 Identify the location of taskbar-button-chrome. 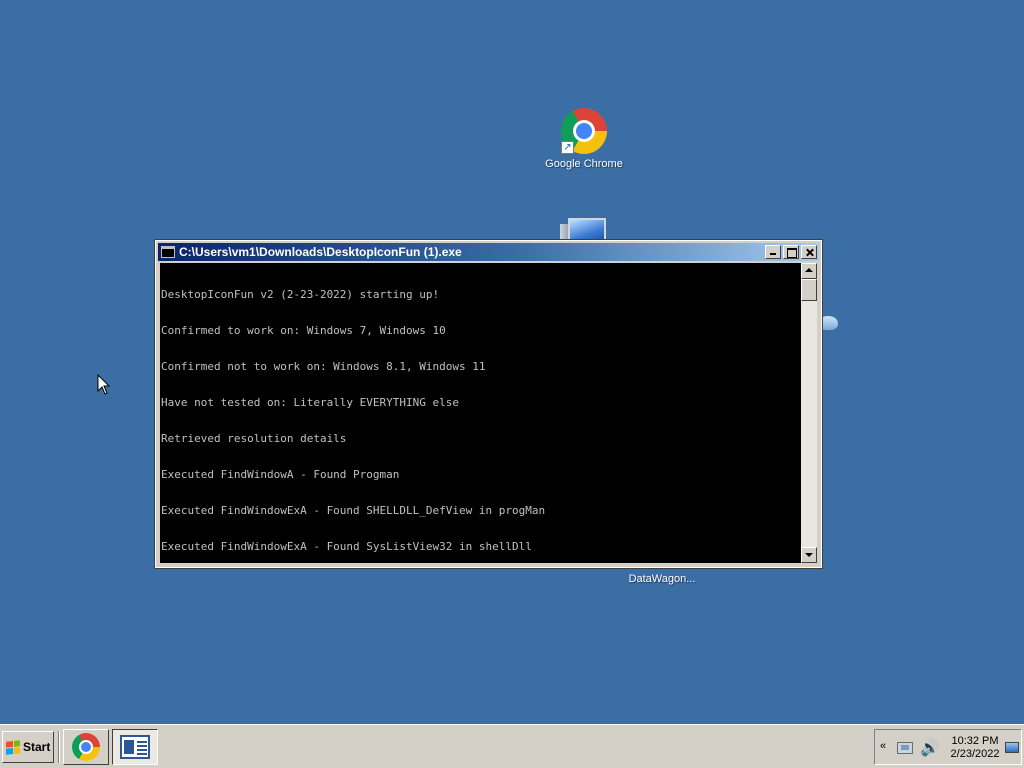
(86, 747).